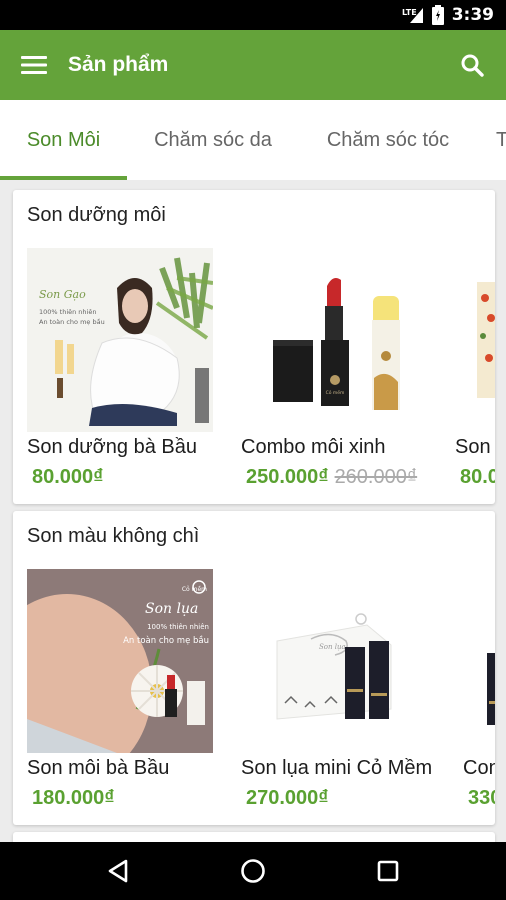 This screenshot has width=506, height=900. I want to click on product-card: Son lụa Son lụa mini Cỏ Mềm 270.000₫, so click(336, 694).